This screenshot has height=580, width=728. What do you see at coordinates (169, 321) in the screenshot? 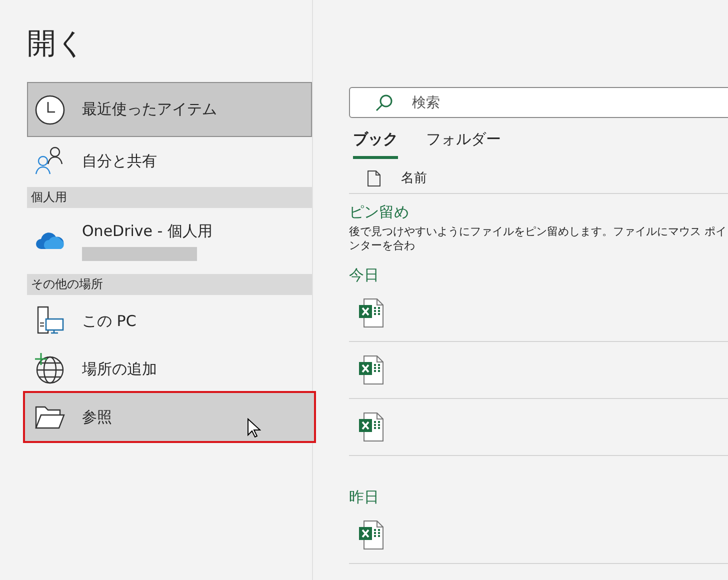
I see `nav-item: この PC` at bounding box center [169, 321].